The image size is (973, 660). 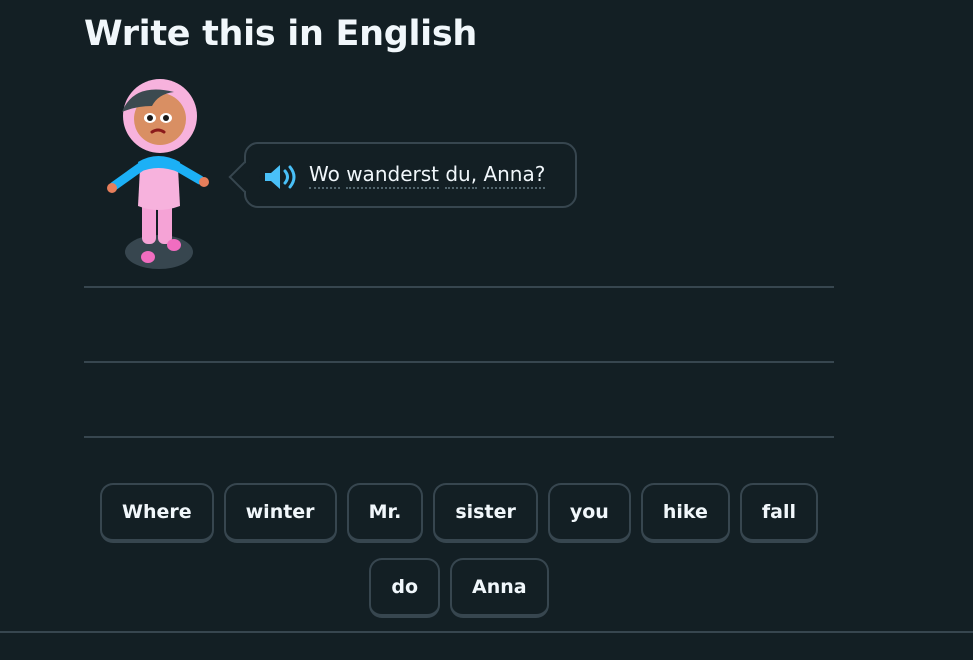 What do you see at coordinates (324, 175) in the screenshot?
I see `prompt-word: Wo` at bounding box center [324, 175].